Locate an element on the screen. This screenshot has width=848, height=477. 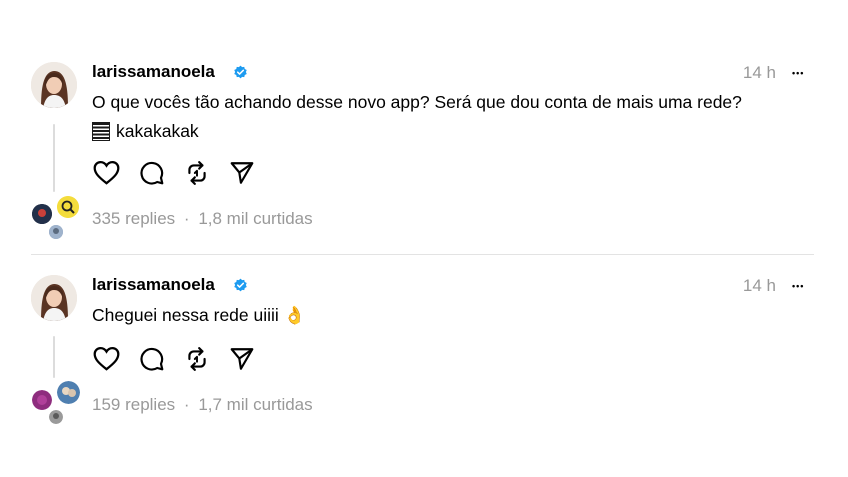
replies-count: 159 replies is located at coordinates (133, 404).